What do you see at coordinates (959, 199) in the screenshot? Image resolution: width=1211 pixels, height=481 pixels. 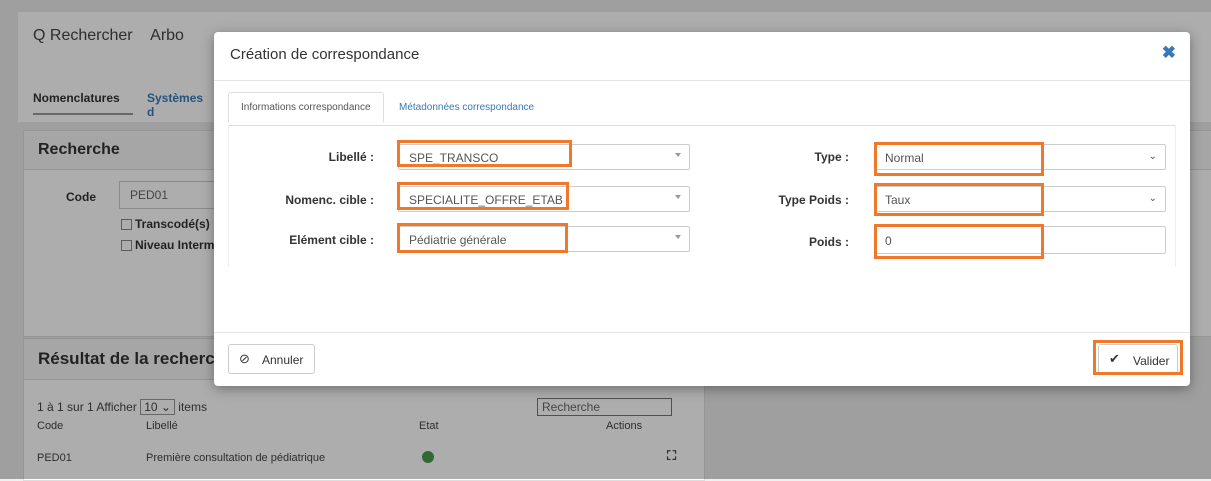 I see `highlight-type-poids` at bounding box center [959, 199].